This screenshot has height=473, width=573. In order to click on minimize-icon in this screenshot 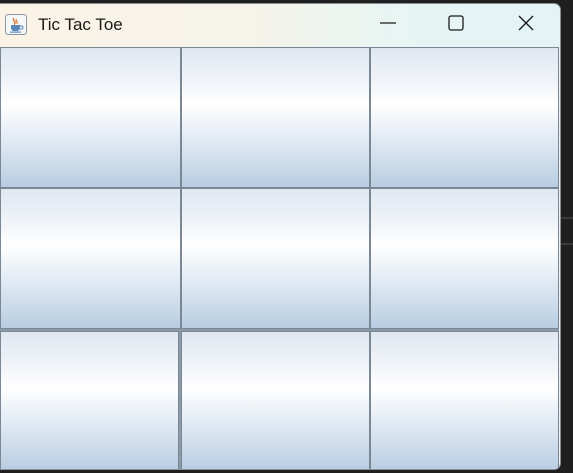, I will do `click(388, 25)`.